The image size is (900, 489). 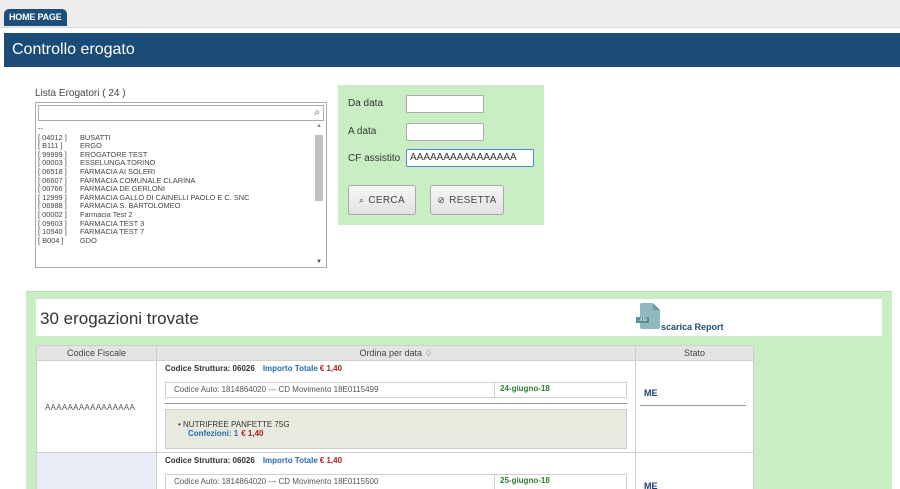 I want to click on confezioni-label: Confezioni: 1, so click(x=213, y=433).